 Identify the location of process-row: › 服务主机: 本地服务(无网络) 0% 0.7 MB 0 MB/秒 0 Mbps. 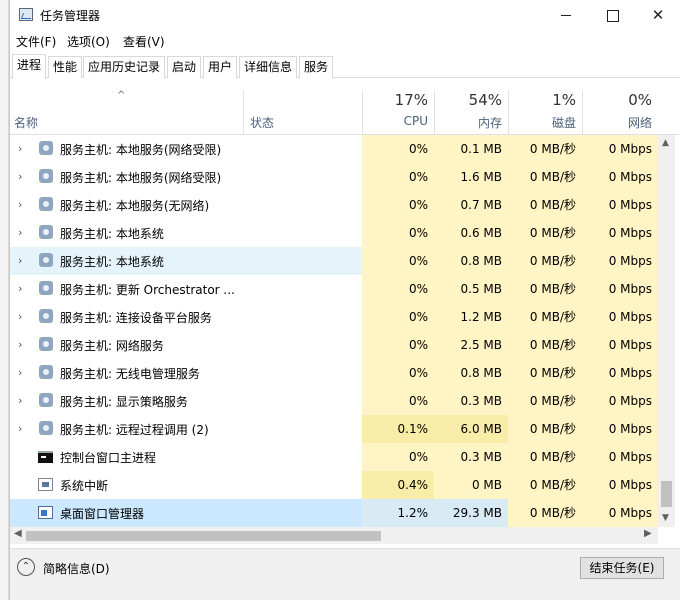
(334, 205).